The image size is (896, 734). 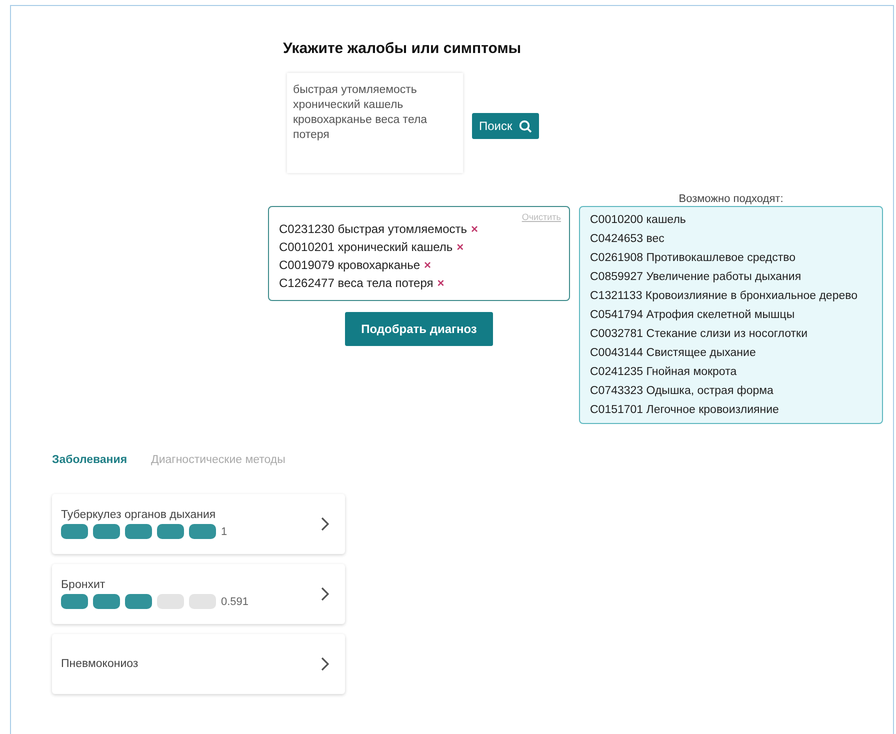 I want to click on disease-name: Пневмокониоз, so click(x=99, y=664).